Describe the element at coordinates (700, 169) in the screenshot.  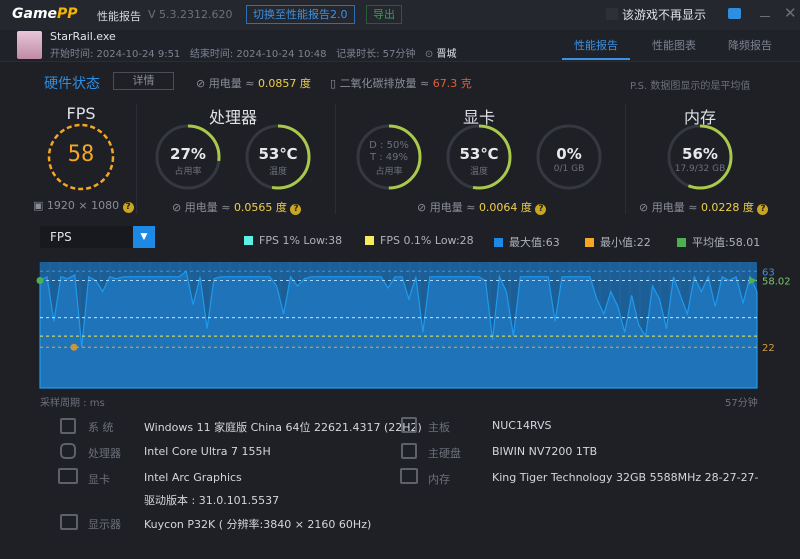
I see `memory-usage-label: 17.9/32 GB` at that location.